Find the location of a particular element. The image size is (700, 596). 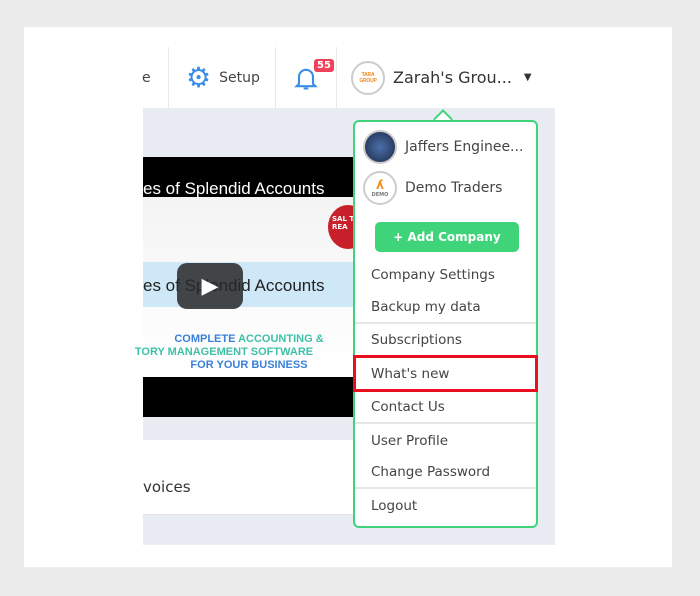

company-logo-text: TARA GROUP is located at coordinates (368, 77).